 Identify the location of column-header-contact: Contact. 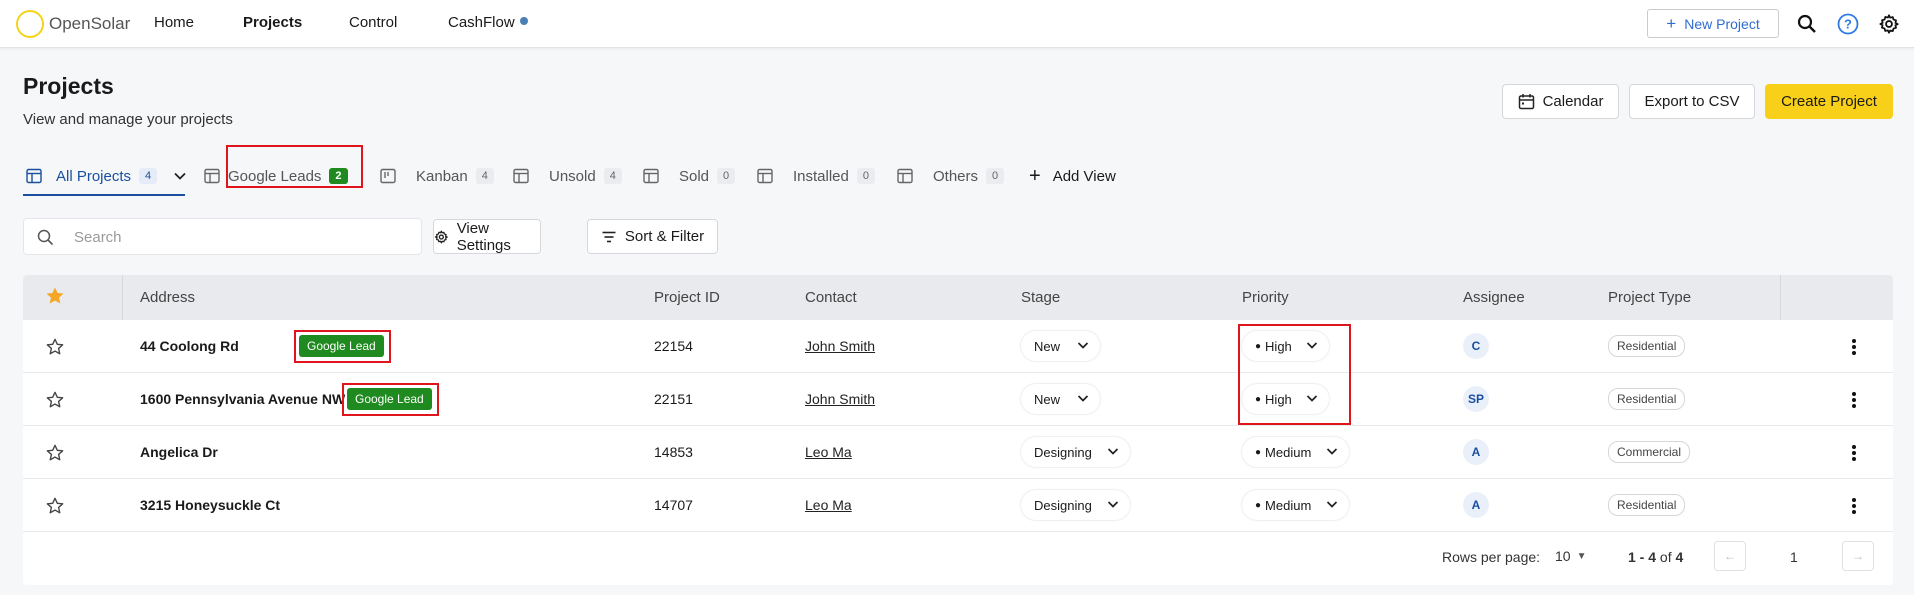
(831, 297).